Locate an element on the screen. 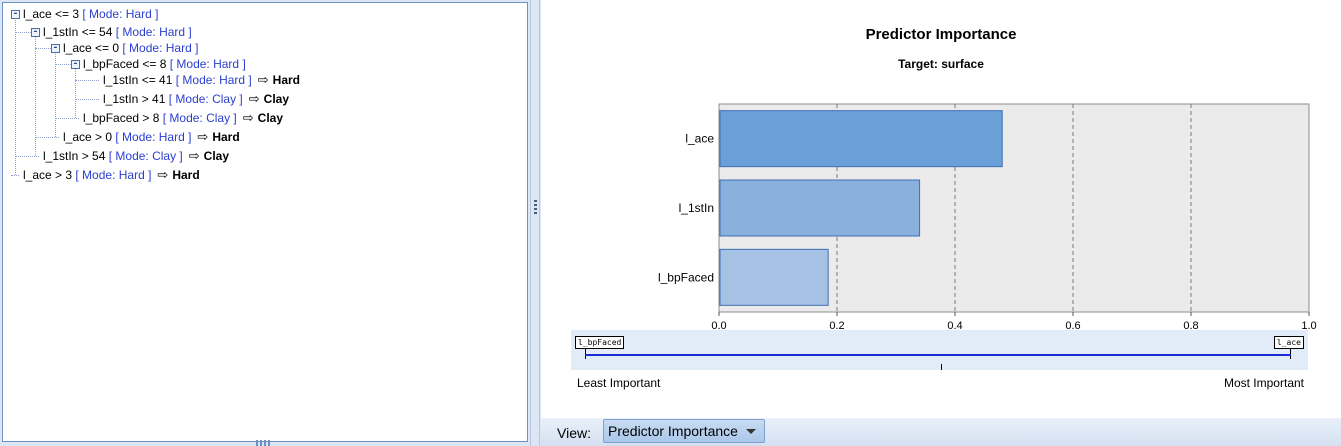 Image resolution: width=1341 pixels, height=446 pixels. tree-node-label: l_ace <= 0 is located at coordinates (91, 48).